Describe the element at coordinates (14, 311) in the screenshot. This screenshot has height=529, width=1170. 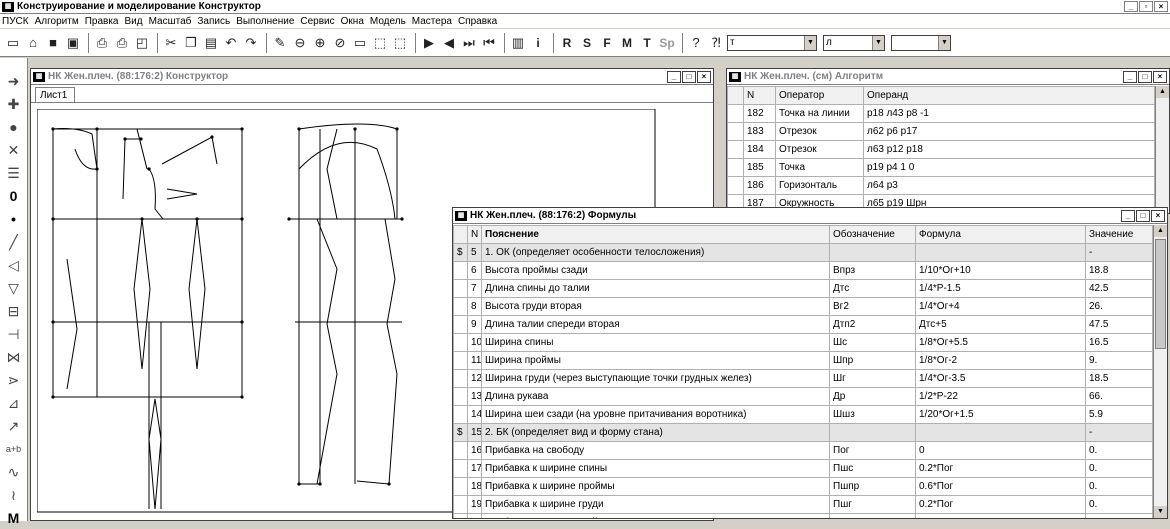
I see `rectangle-icon: ⊟` at that location.